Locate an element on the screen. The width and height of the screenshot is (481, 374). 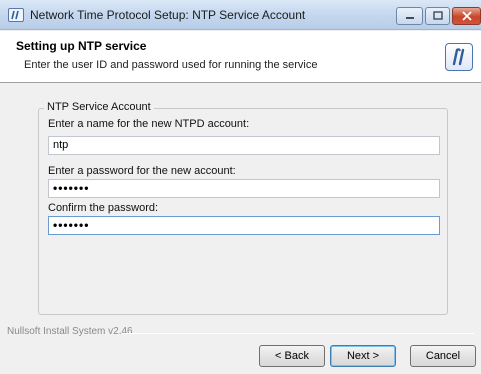
maximize-button is located at coordinates (437, 16).